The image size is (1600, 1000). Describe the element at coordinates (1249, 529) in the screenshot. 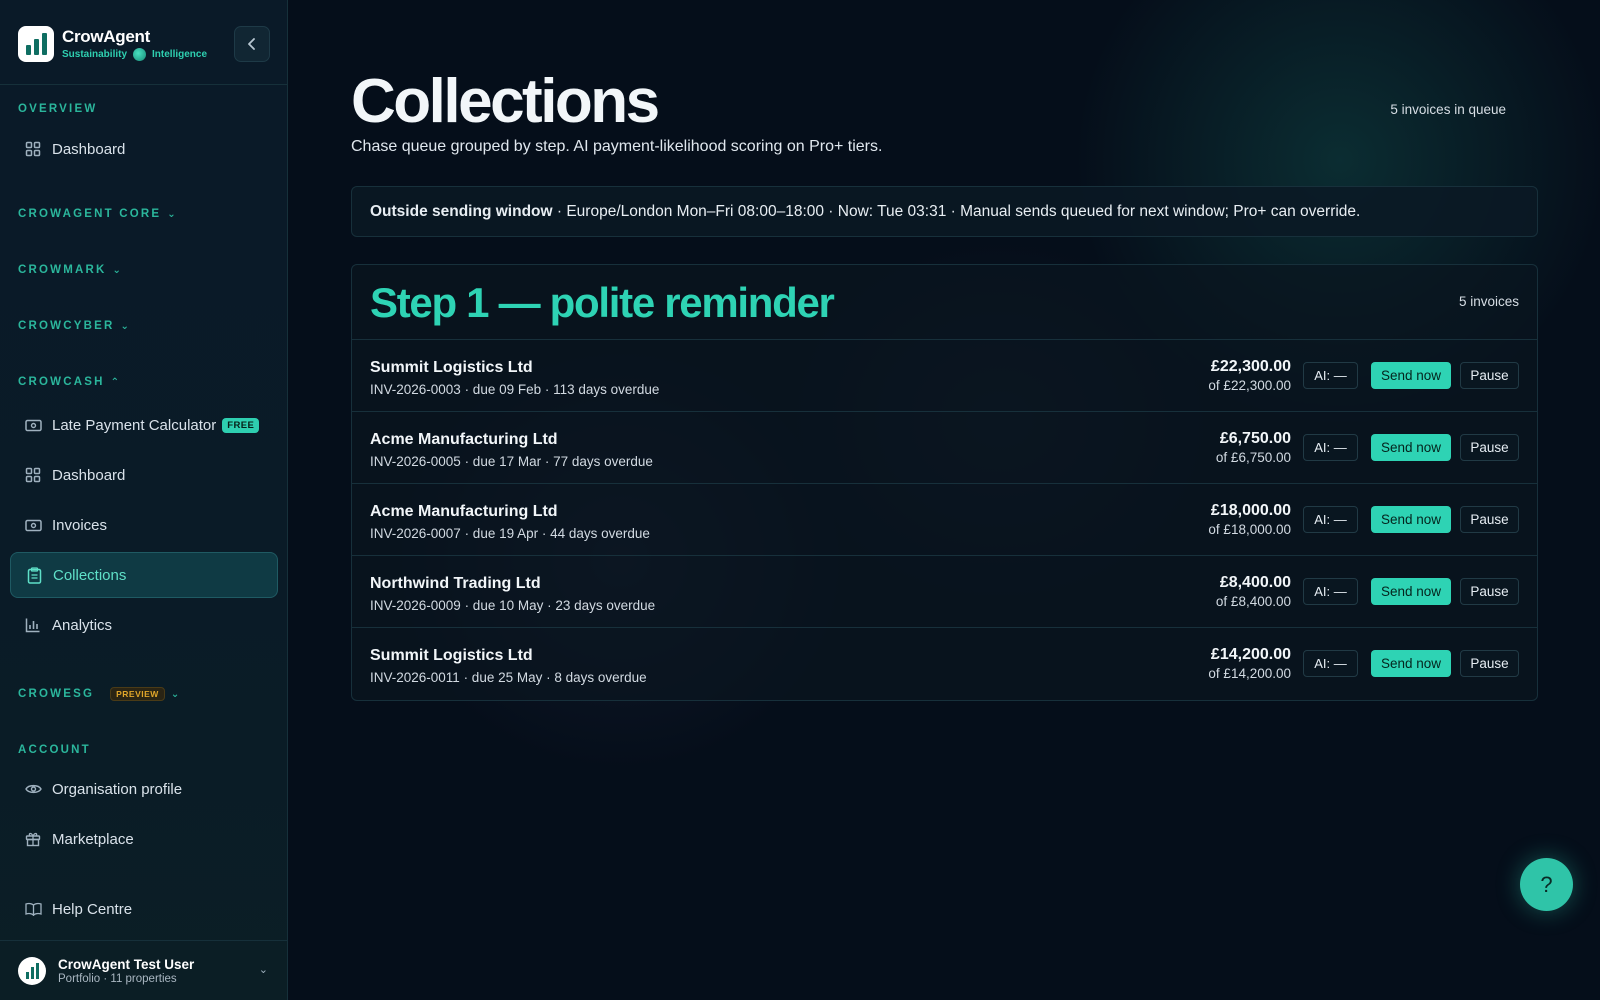

I see `invoice-total: of £18,000.00` at that location.